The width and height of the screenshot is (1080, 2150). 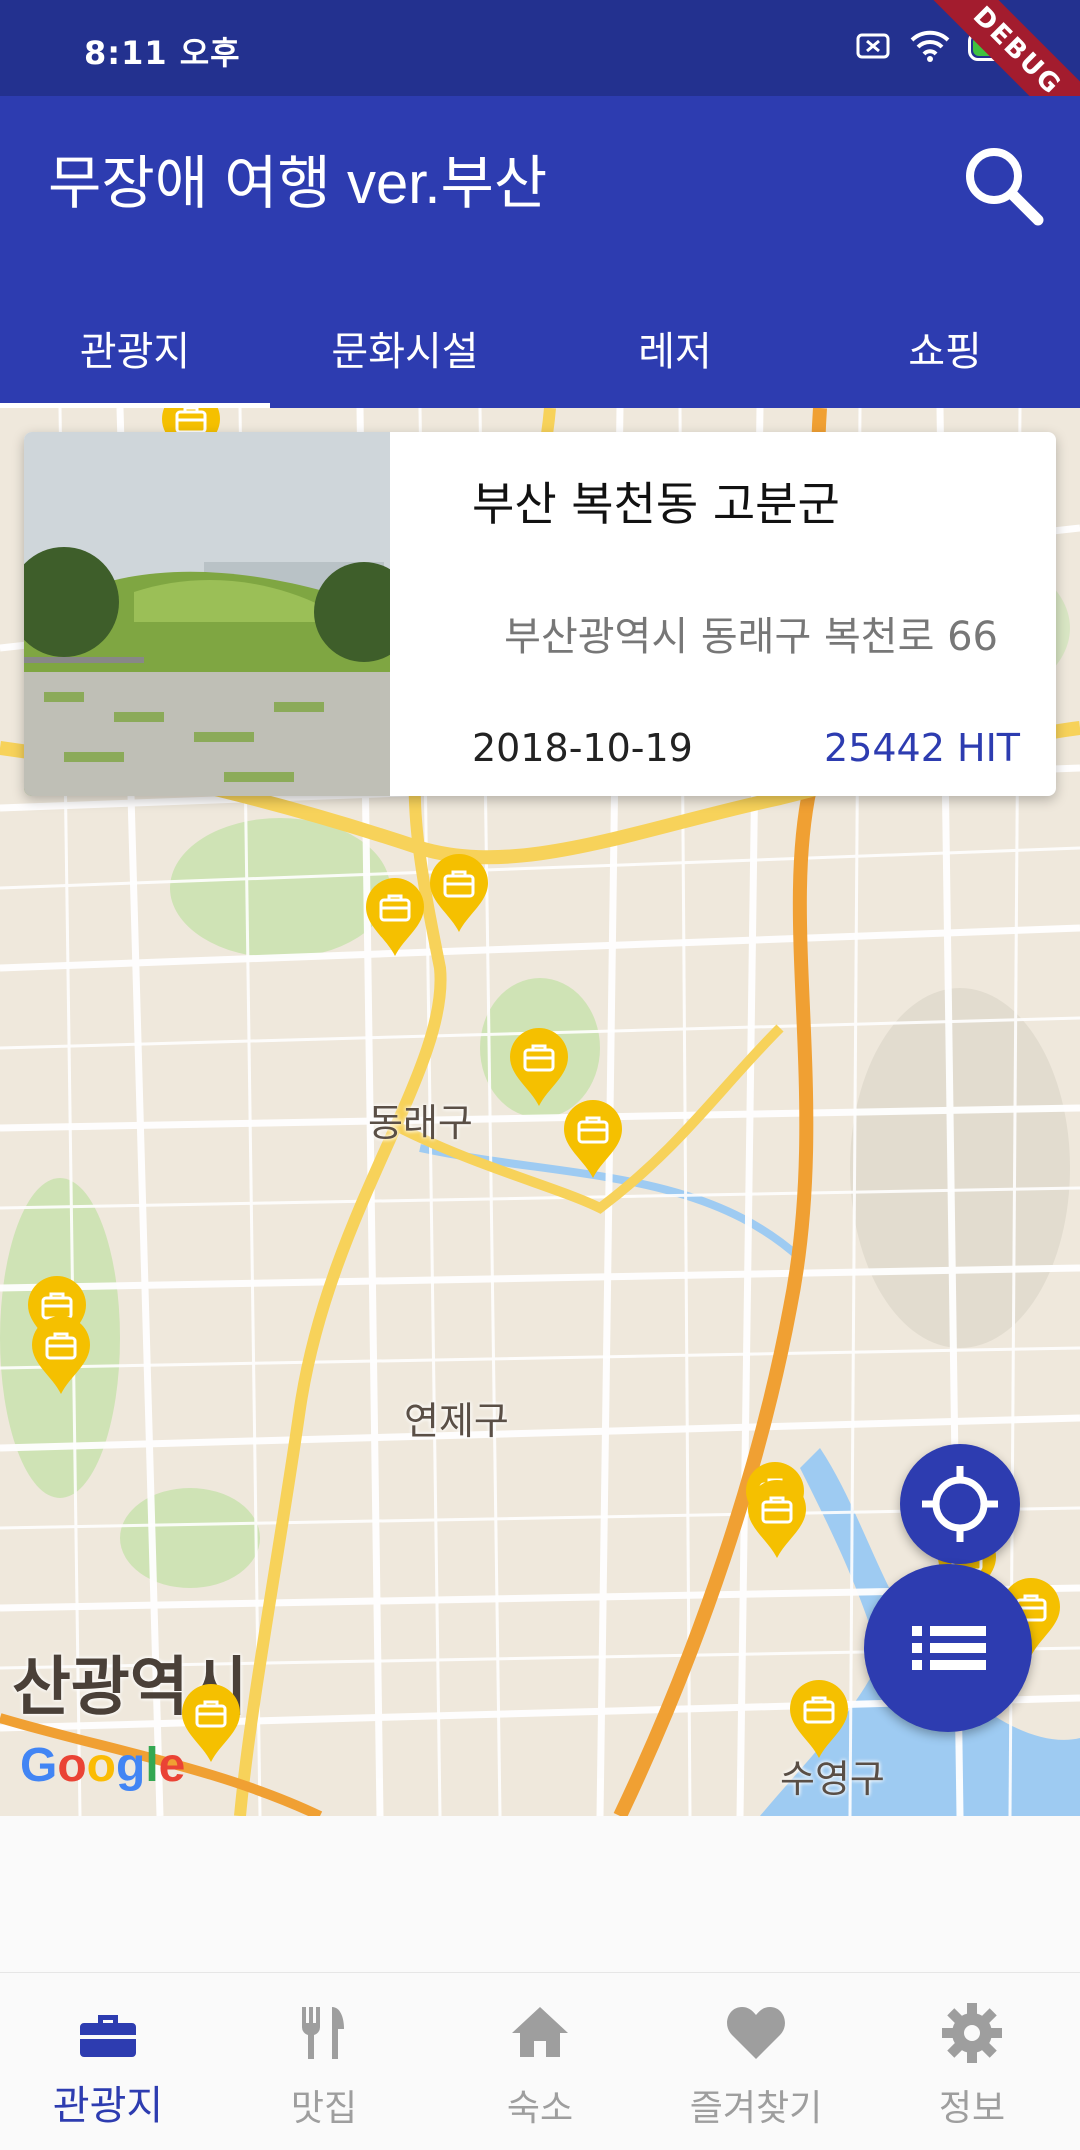 I want to click on notification-x-icon, so click(x=873, y=46).